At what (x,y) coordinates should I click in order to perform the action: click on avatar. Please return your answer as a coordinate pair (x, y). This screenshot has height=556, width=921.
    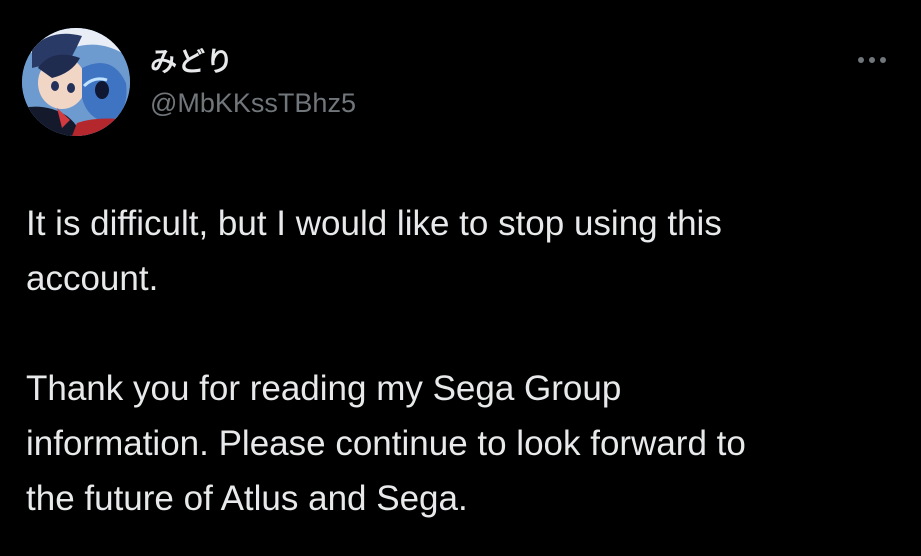
    Looking at the image, I should click on (76, 82).